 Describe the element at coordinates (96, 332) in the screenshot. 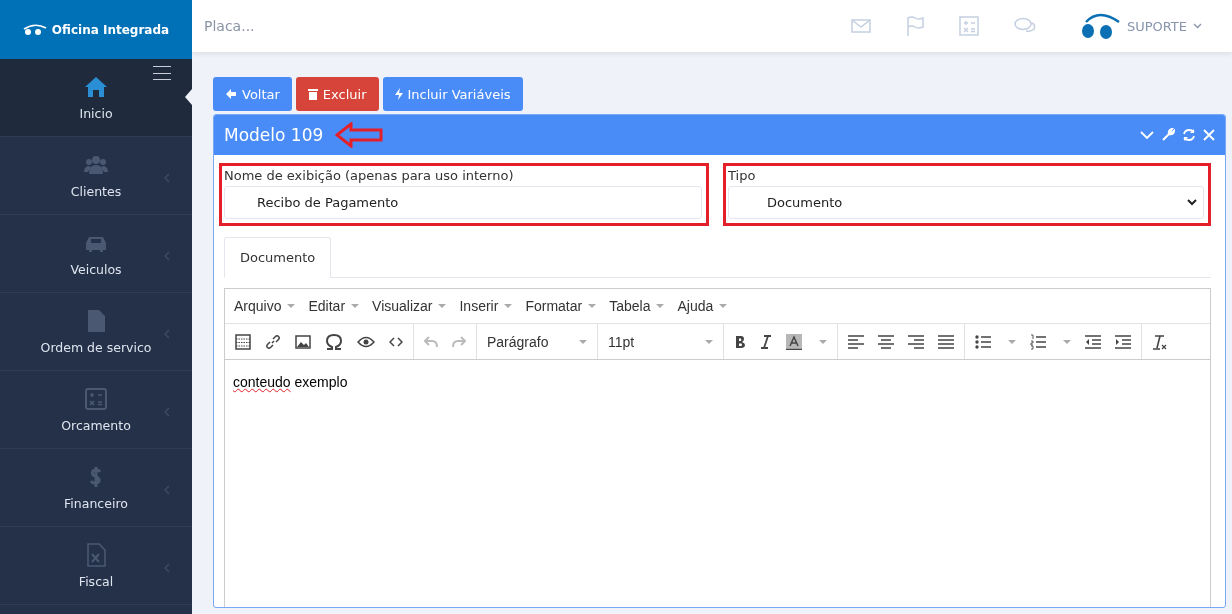

I see `sidebar-item: Ordem de servico` at that location.